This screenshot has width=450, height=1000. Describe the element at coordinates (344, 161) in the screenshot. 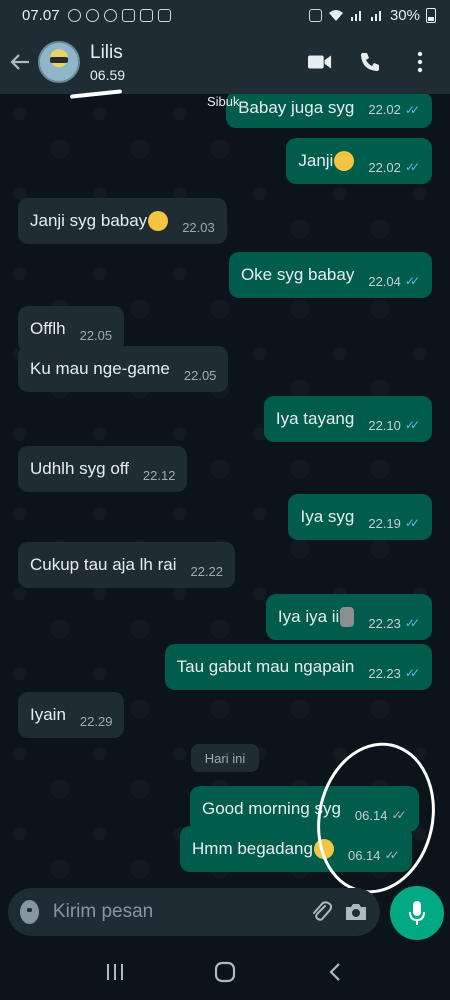

I see `frowning-face-emoji-icon` at that location.